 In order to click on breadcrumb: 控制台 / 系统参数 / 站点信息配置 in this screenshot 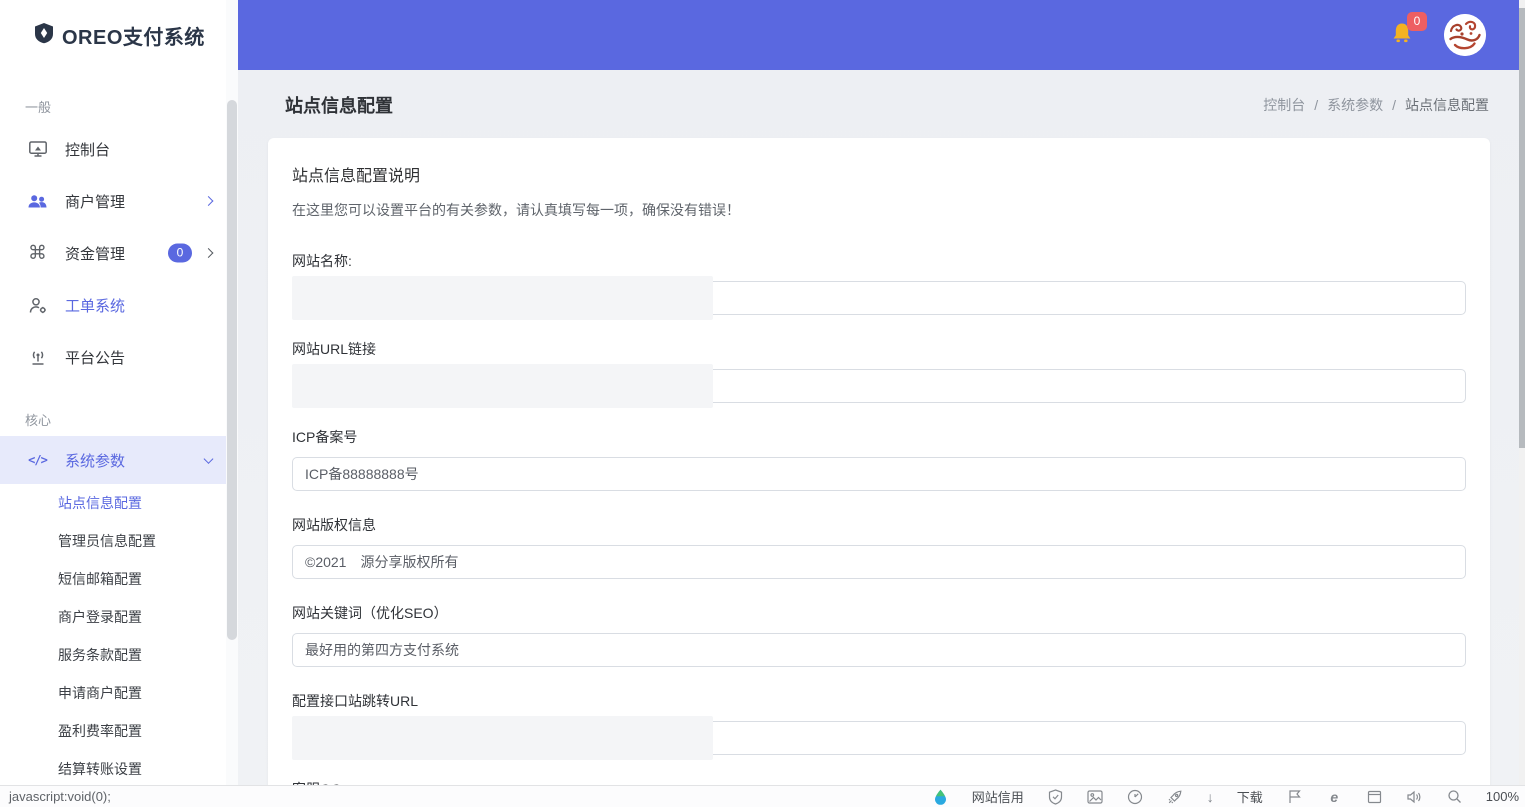, I will do `click(1376, 105)`.